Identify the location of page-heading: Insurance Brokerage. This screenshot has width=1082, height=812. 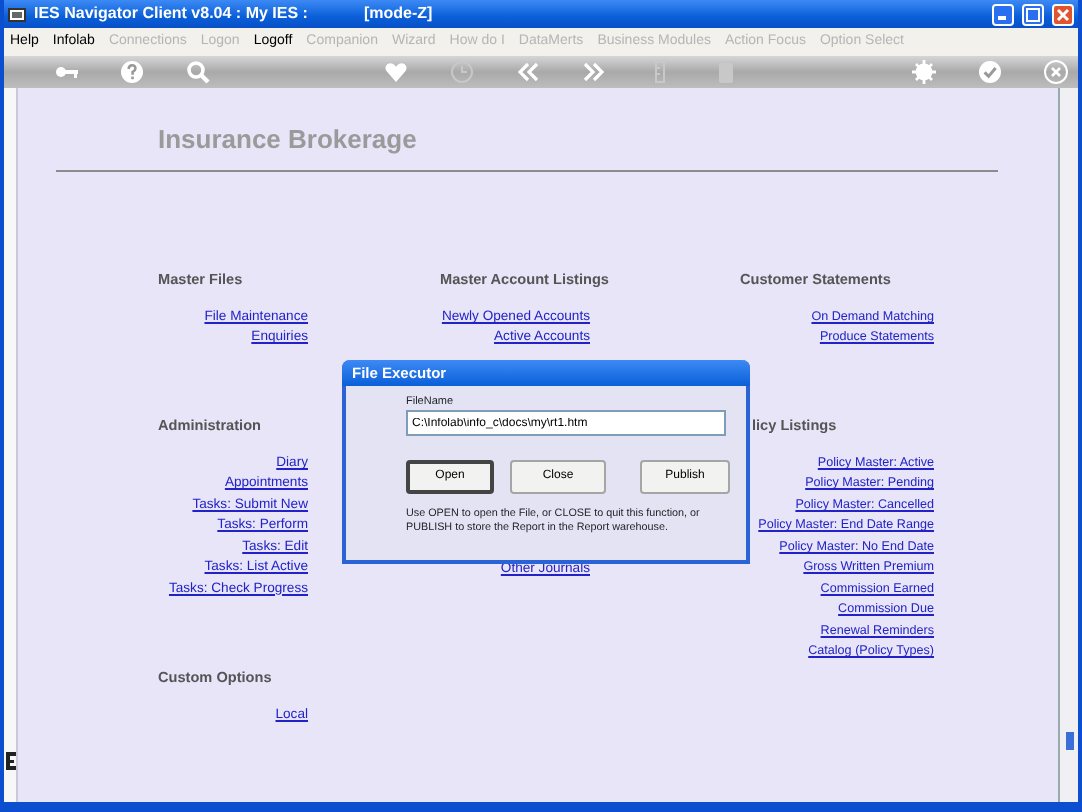
(288, 139).